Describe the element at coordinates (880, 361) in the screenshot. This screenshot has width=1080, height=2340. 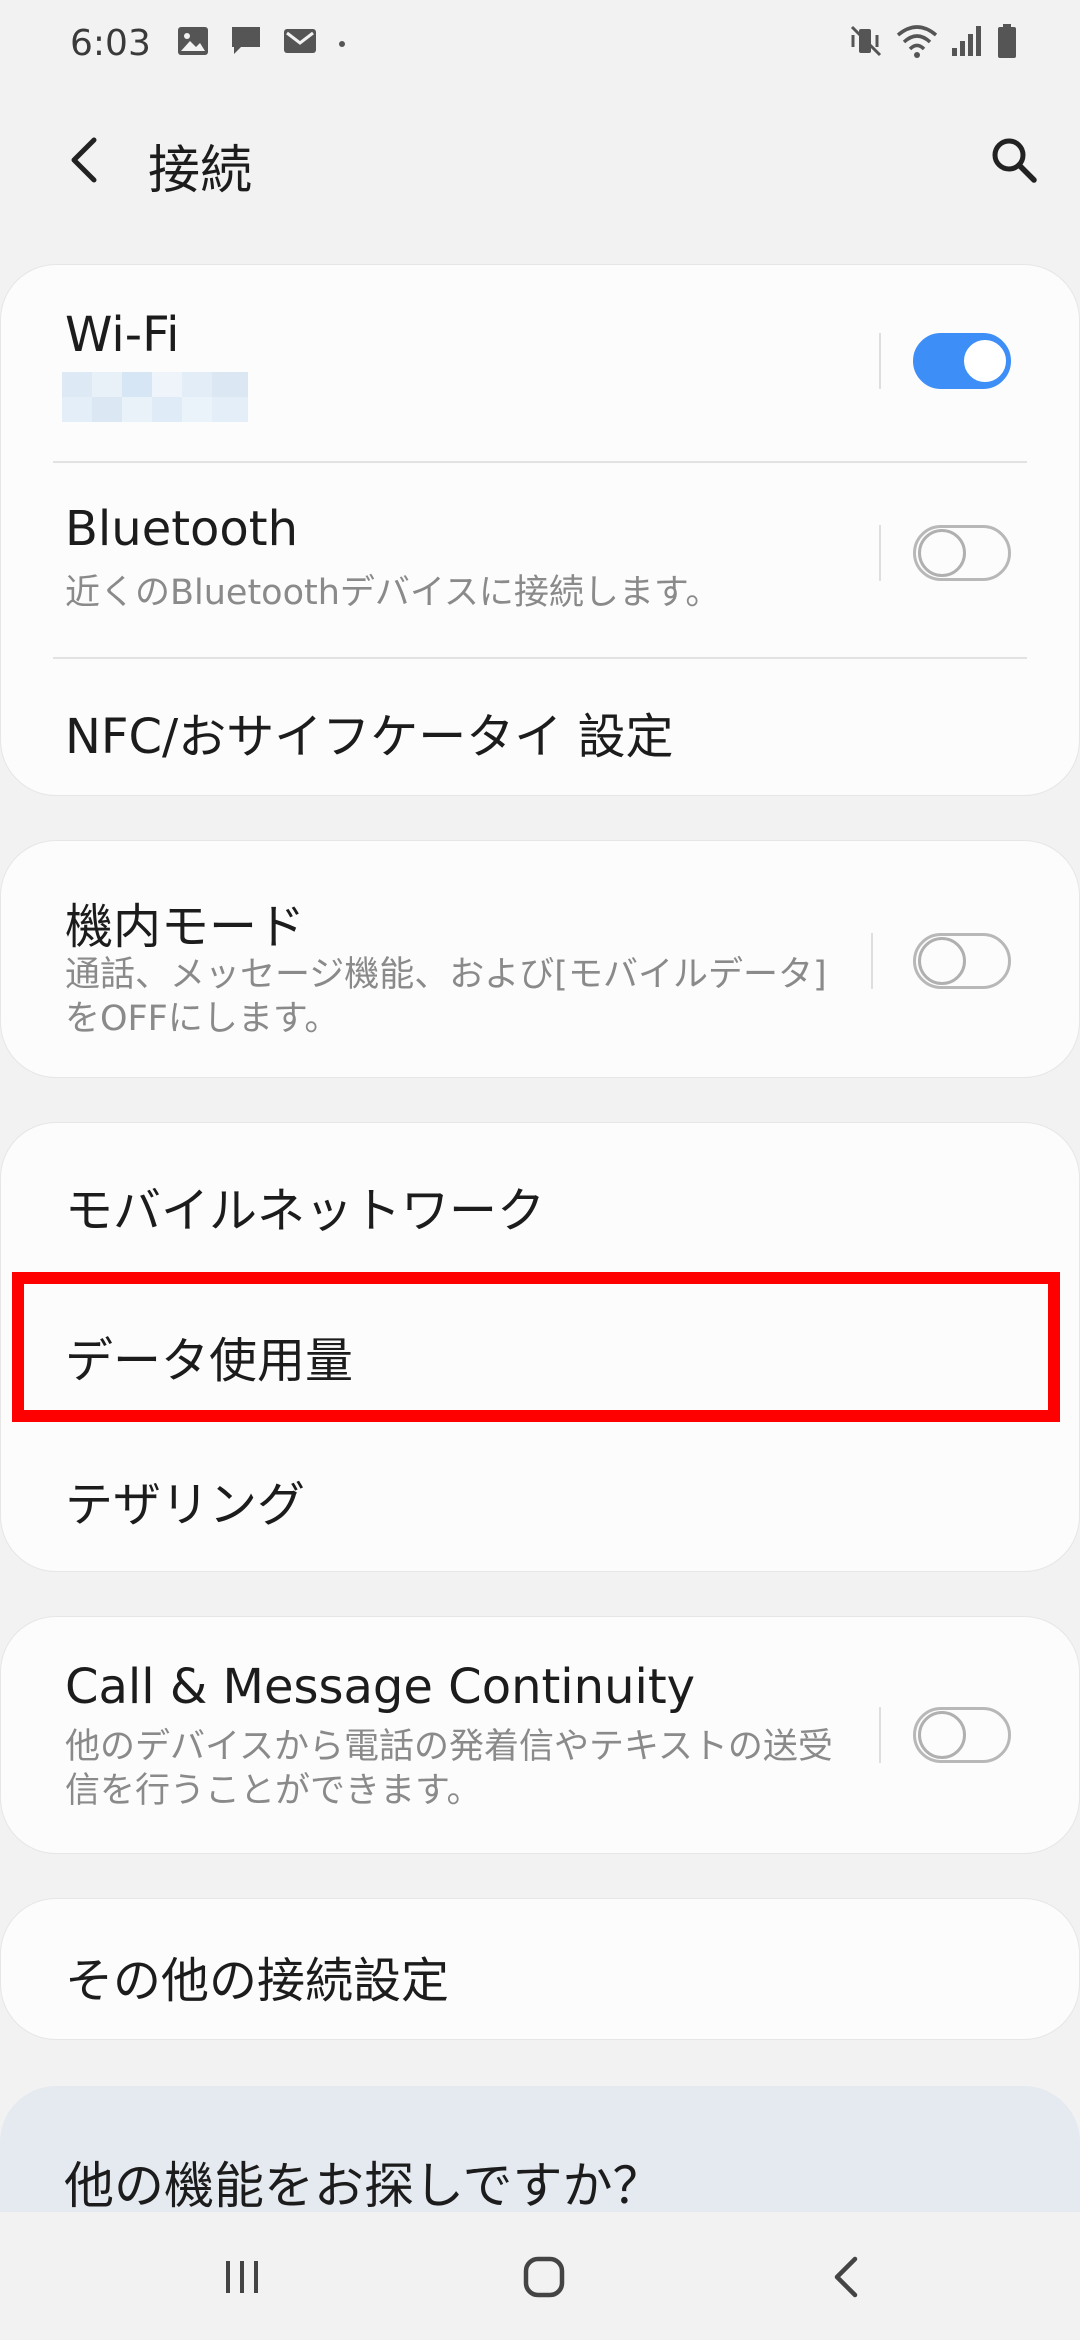
I see `wifi-separator` at that location.